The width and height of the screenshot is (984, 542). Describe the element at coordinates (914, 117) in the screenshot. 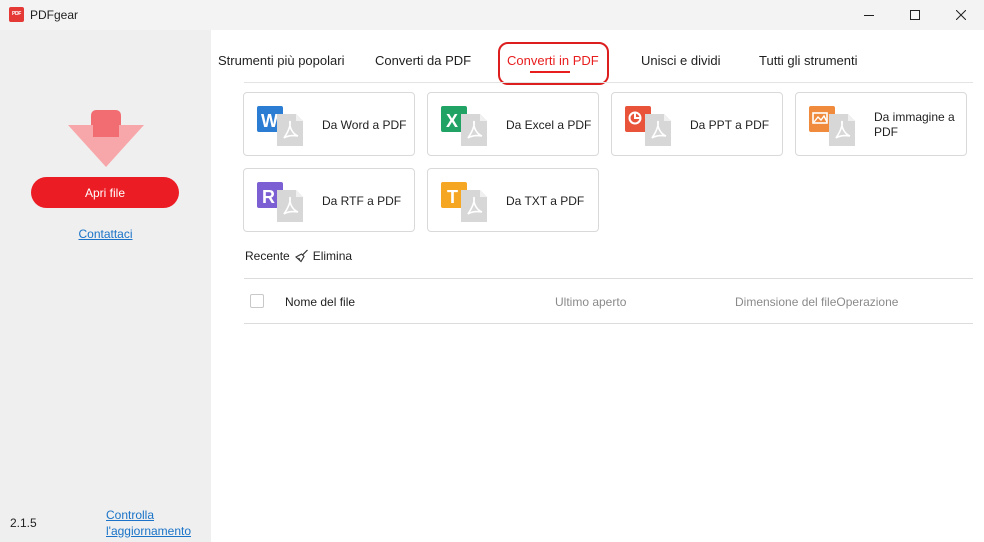

I see `tool-label-line1: Da immagine a` at that location.